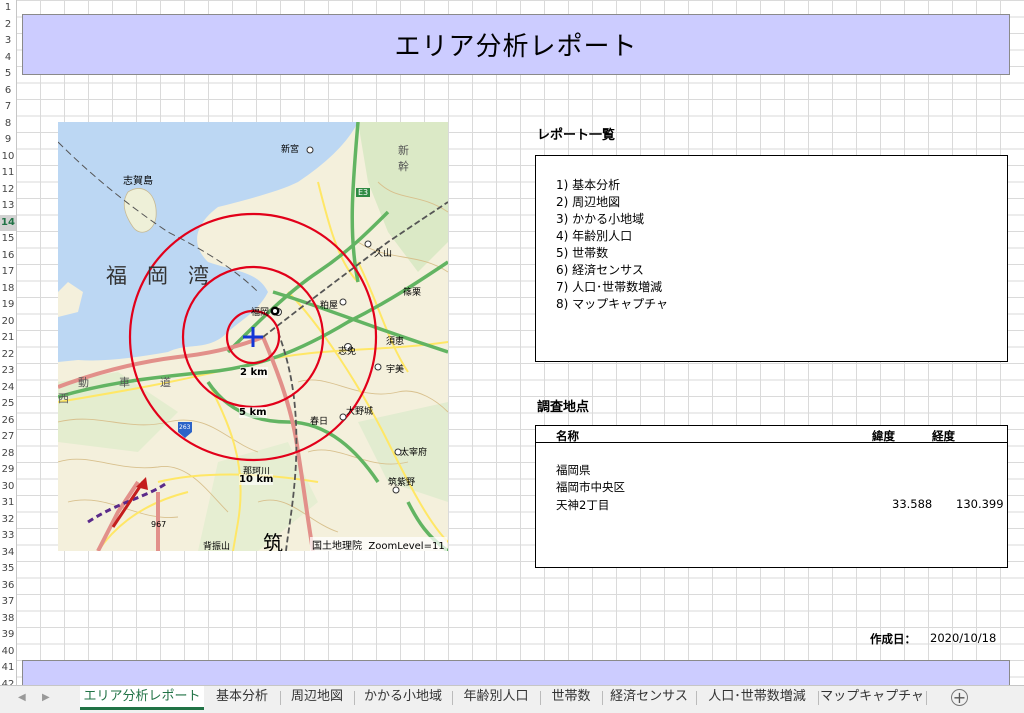  Describe the element at coordinates (395, 342) in the screenshot. I see `map-label-sue: 須恵` at that location.